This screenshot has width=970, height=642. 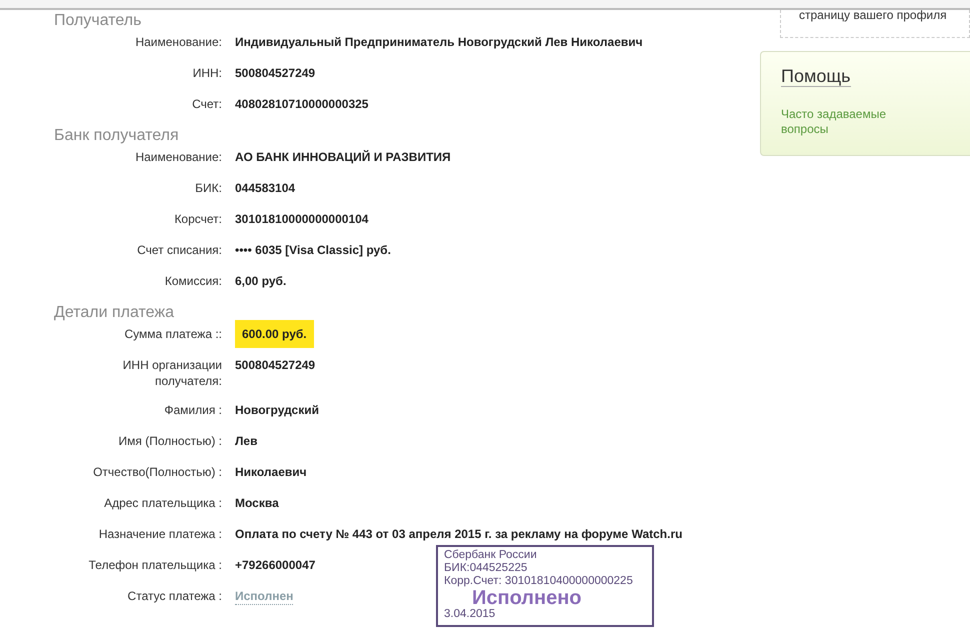 What do you see at coordinates (277, 410) in the screenshot?
I see `field-value: Новогрудский` at bounding box center [277, 410].